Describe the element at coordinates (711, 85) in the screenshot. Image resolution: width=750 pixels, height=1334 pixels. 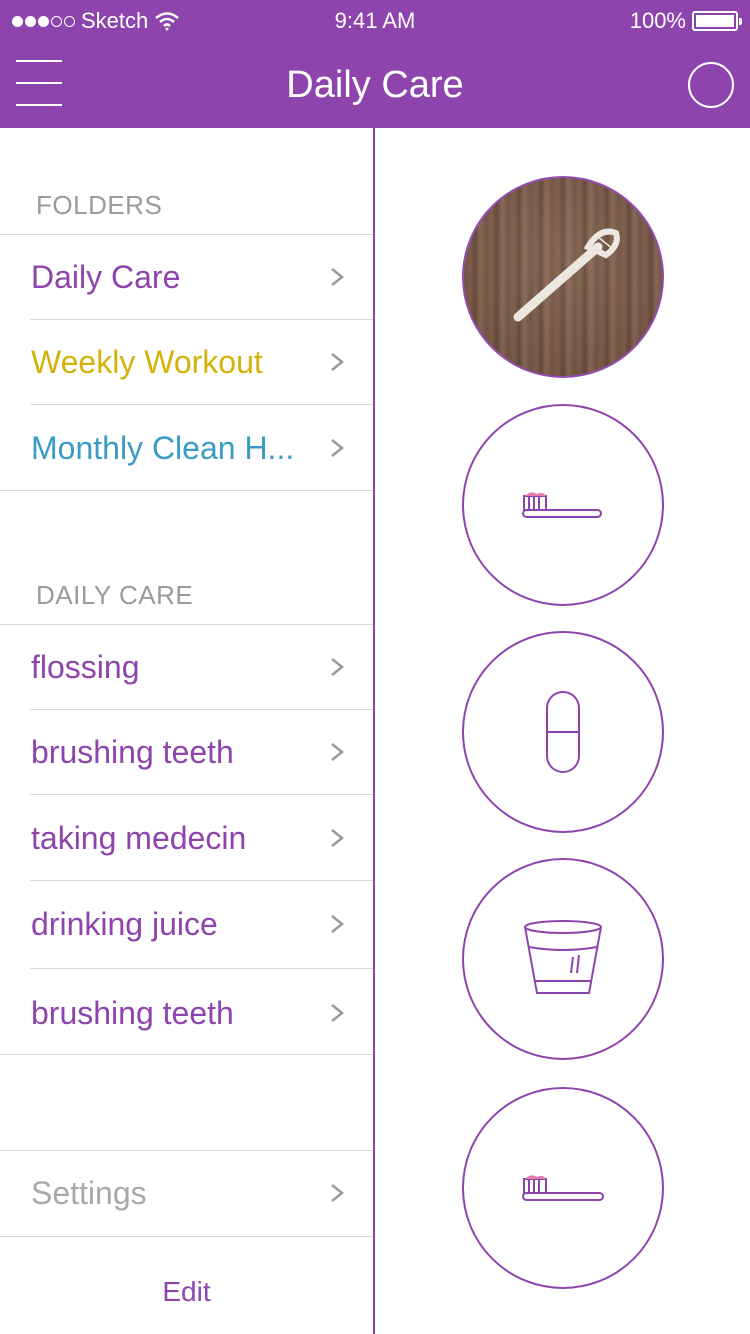
I see `sync-circle-icon` at that location.